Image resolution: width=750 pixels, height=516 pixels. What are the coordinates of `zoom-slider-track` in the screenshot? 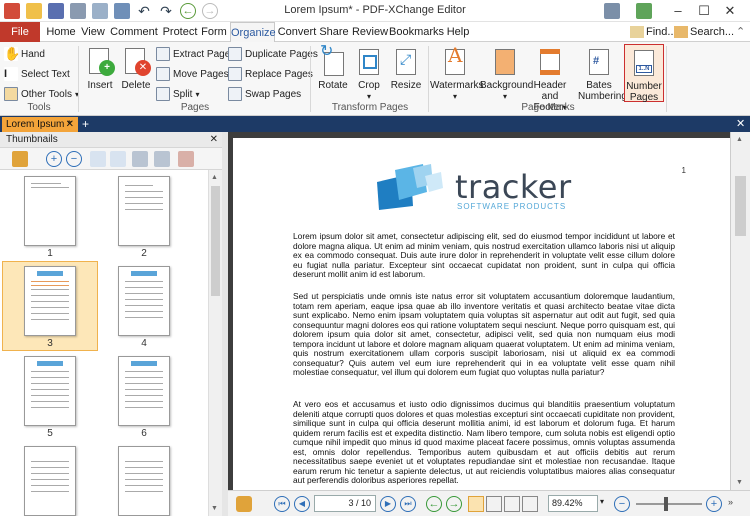 It's located at (669, 504).